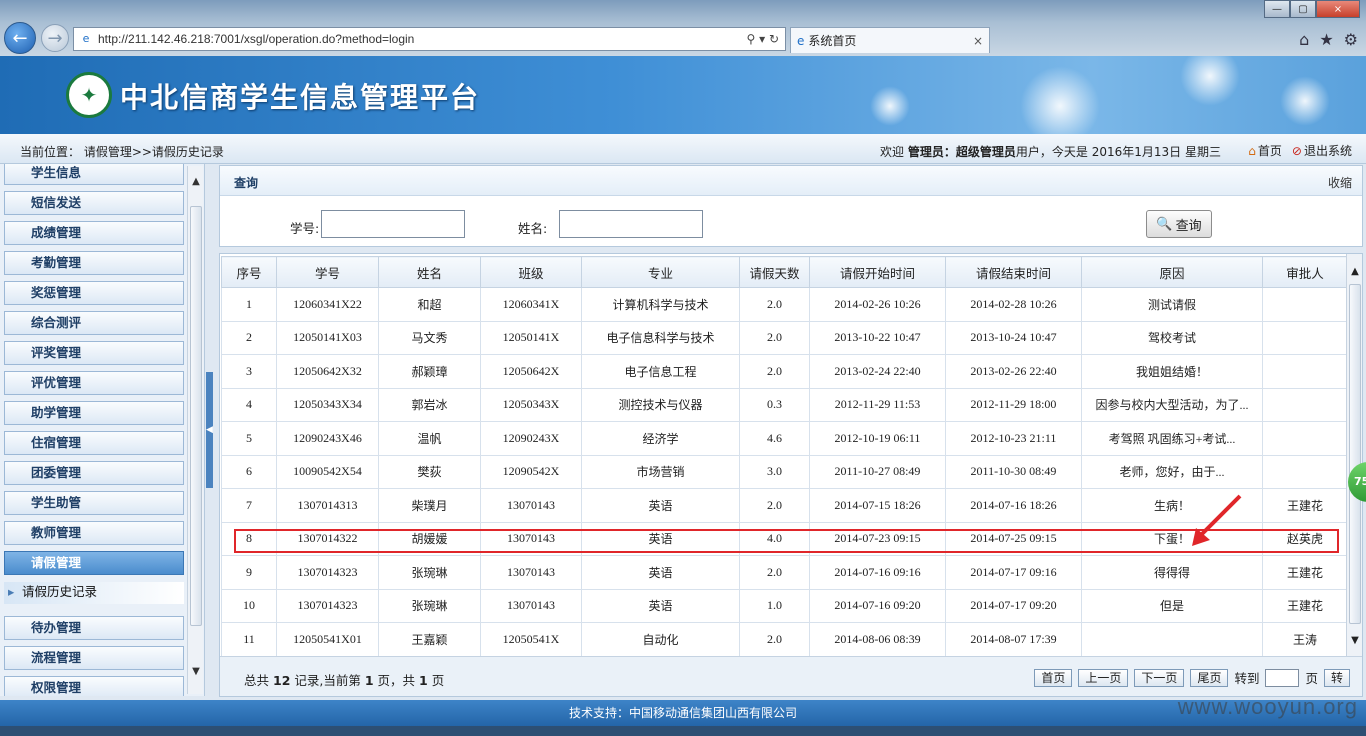 The width and height of the screenshot is (1366, 736). Describe the element at coordinates (660, 639) in the screenshot. I see `table-cell: 自动化` at that location.